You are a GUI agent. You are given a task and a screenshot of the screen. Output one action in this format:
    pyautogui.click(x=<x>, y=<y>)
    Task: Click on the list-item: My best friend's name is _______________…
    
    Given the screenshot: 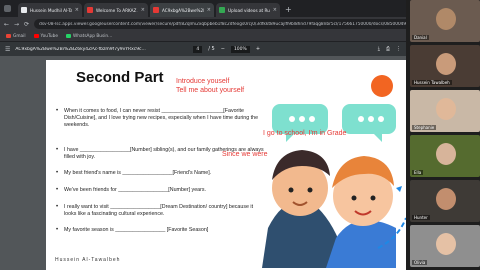 What is the action you would take?
    pyautogui.click(x=161, y=173)
    